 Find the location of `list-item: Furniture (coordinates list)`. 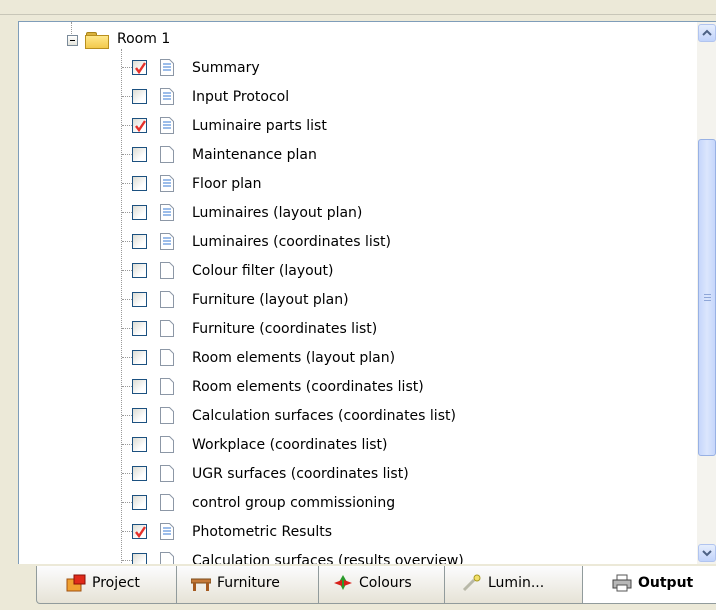

list-item: Furniture (coordinates list) is located at coordinates (359, 330).